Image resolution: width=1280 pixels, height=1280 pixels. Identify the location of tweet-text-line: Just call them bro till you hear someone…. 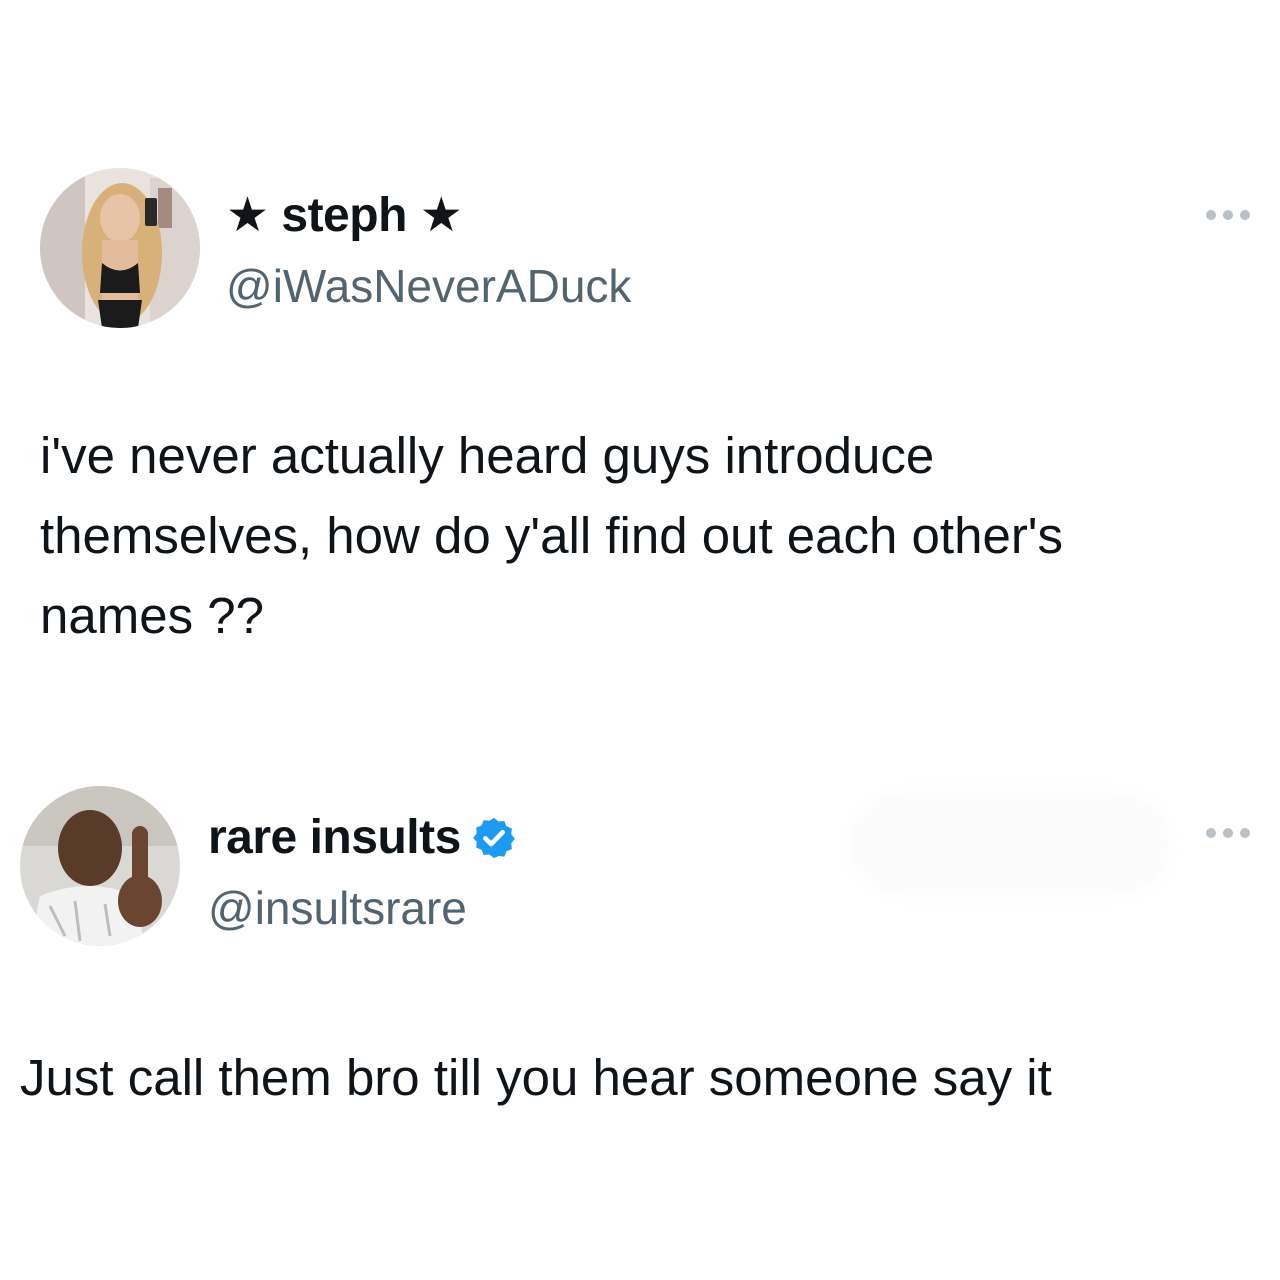
(536, 1077).